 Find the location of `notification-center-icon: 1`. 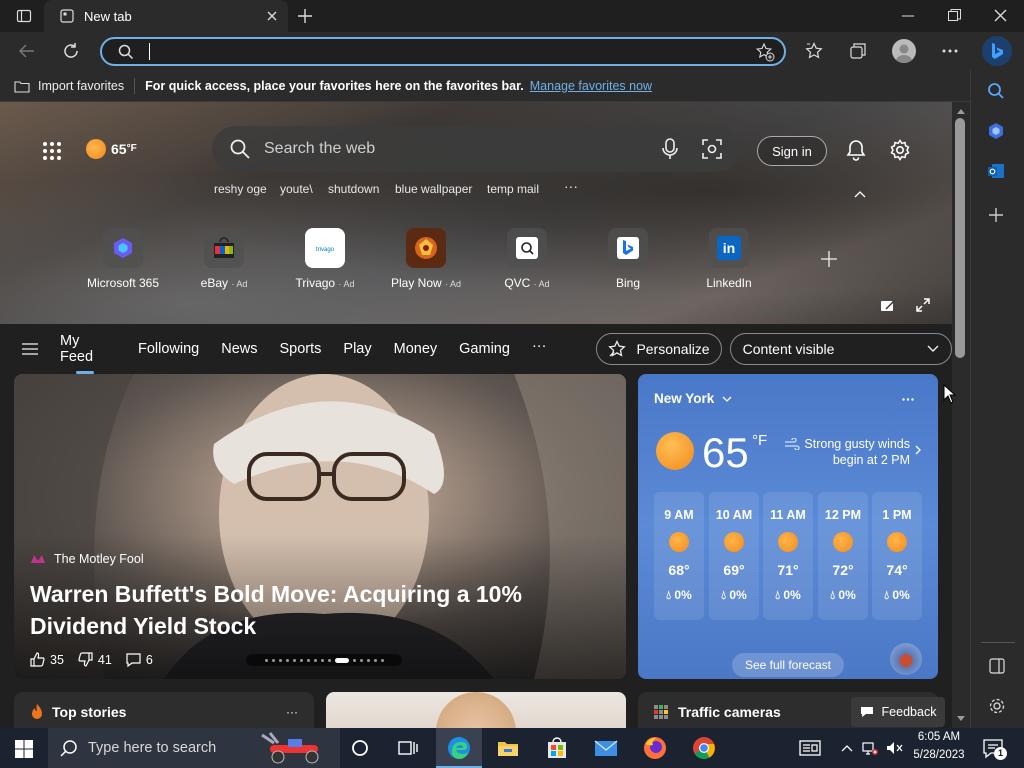

notification-center-icon: 1 is located at coordinates (995, 749).